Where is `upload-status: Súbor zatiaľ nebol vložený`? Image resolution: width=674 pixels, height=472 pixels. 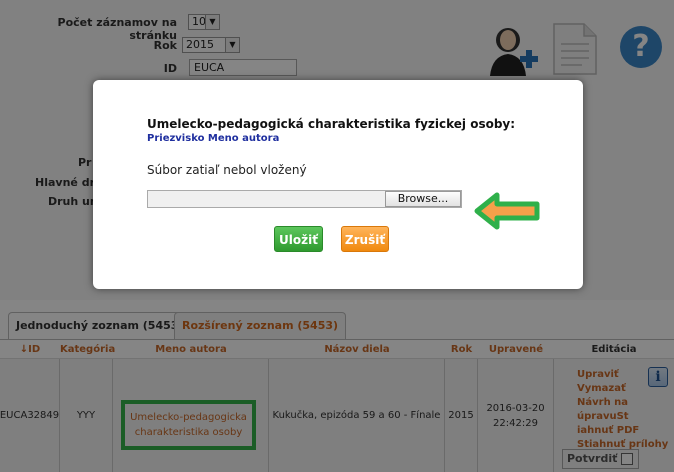 upload-status: Súbor zatiaľ nebol vložený is located at coordinates (227, 170).